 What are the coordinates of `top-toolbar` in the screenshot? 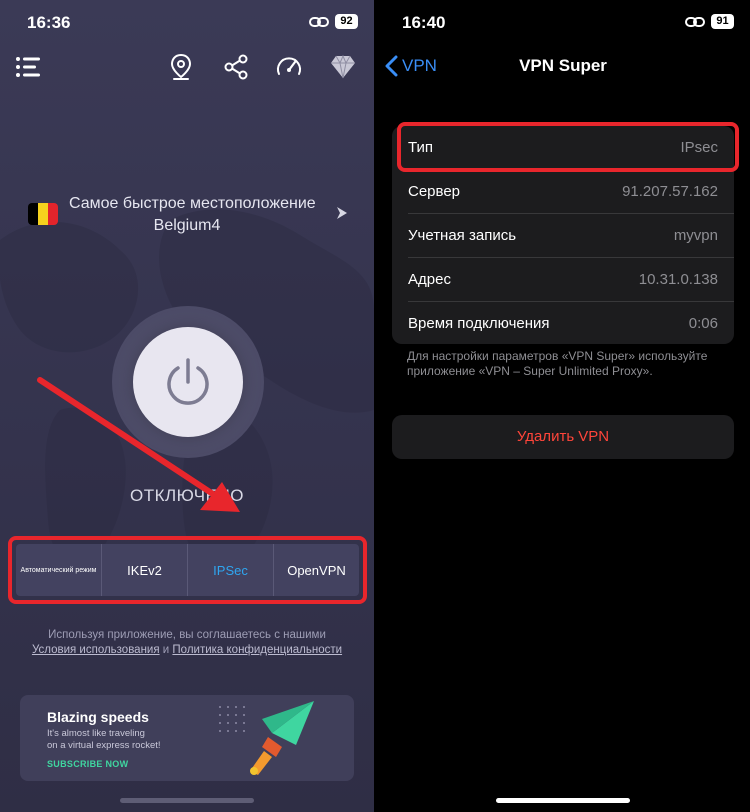 It's located at (187, 67).